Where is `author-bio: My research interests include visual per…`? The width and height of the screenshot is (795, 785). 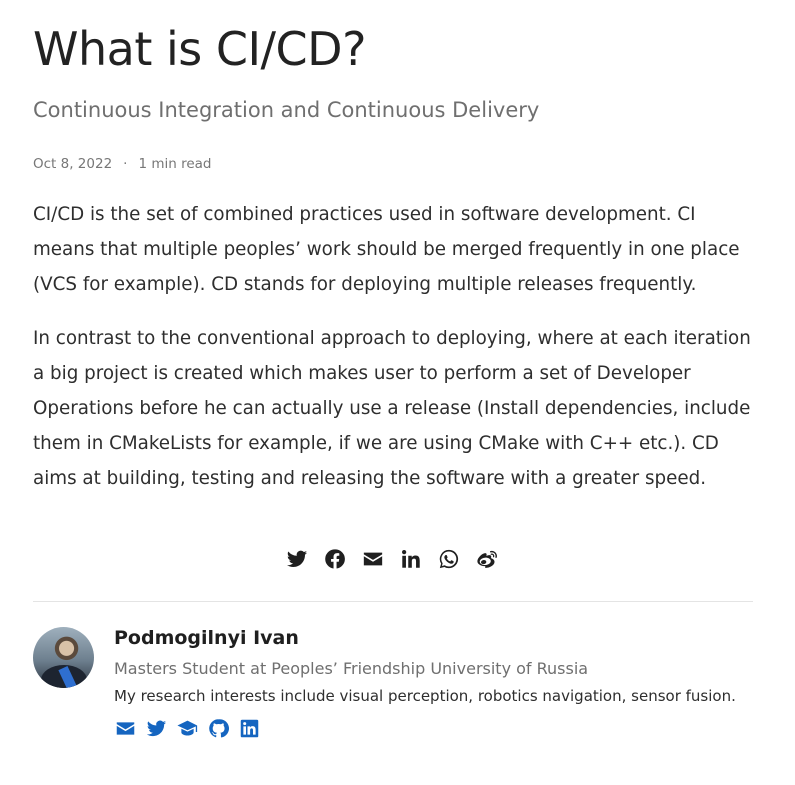 author-bio: My research interests include visual per… is located at coordinates (425, 696).